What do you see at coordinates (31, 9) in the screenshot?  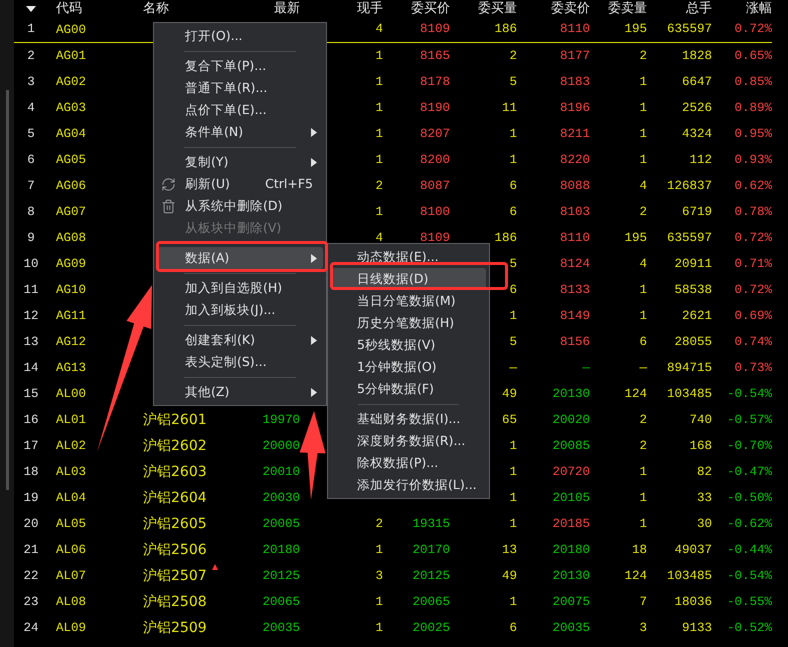 I see `sort-icon` at bounding box center [31, 9].